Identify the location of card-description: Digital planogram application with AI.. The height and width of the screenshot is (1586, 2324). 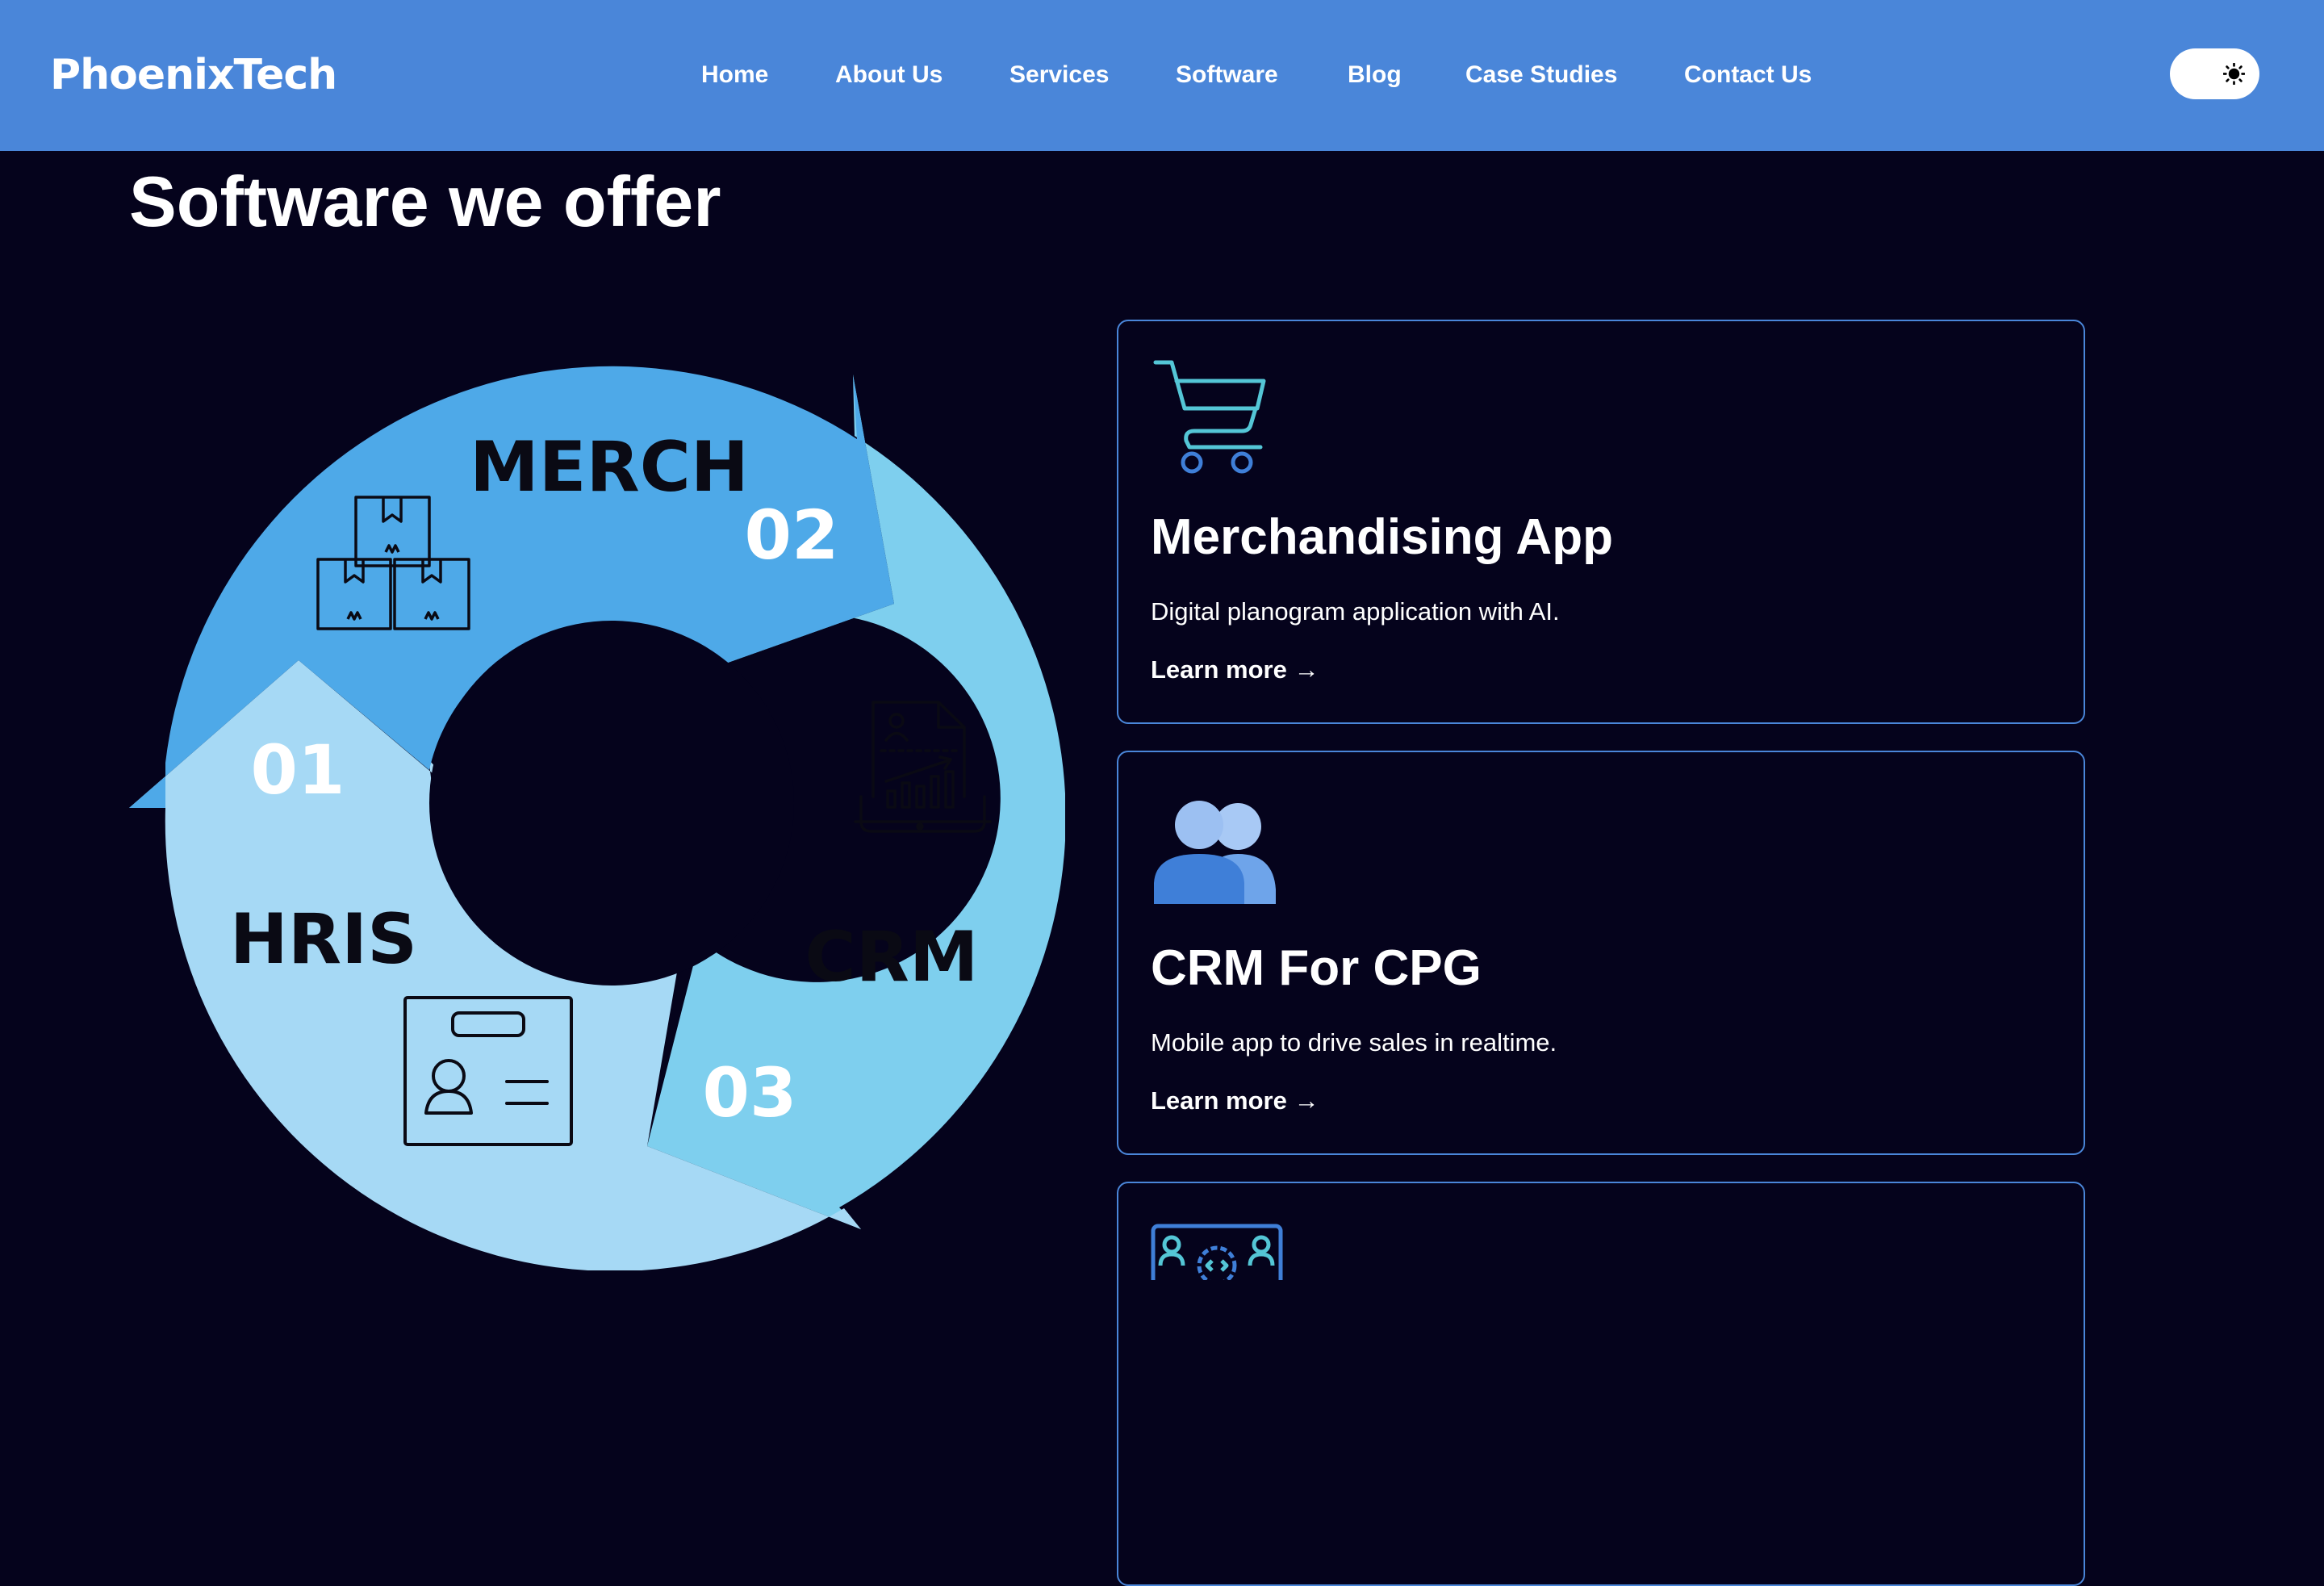
(1355, 611).